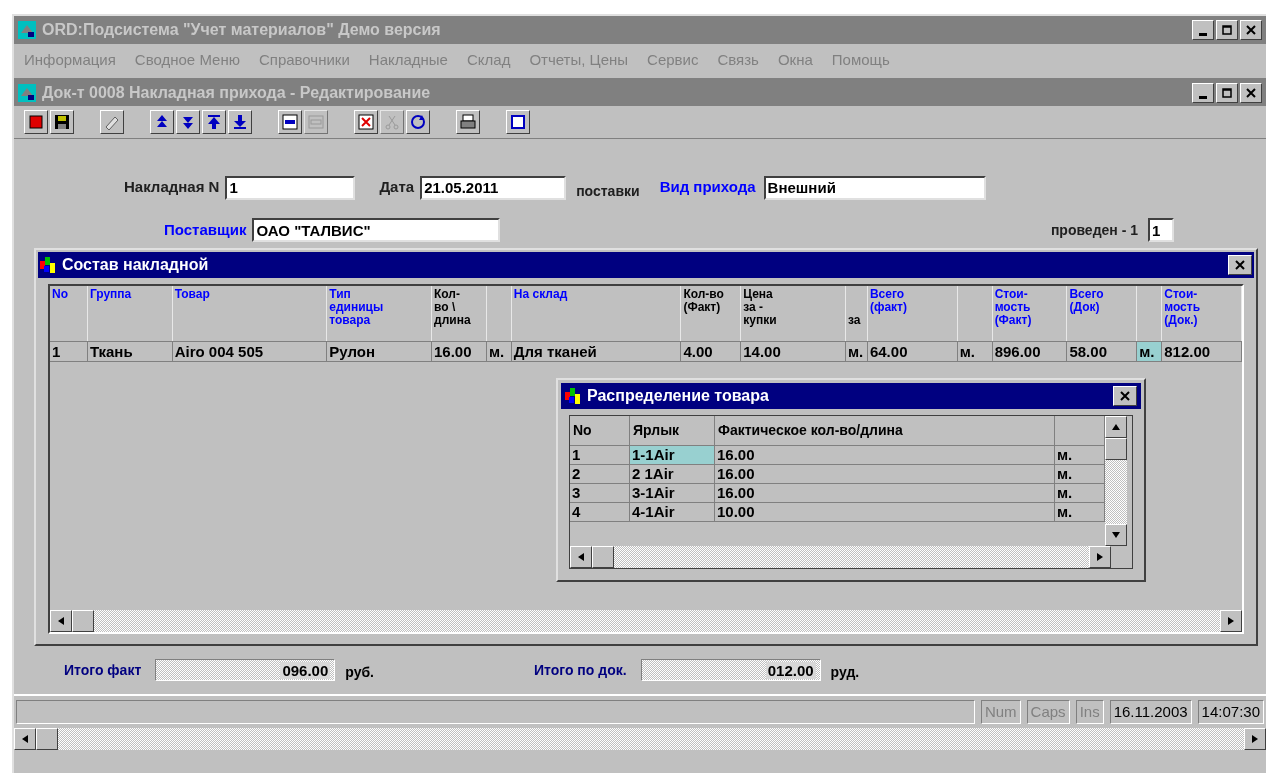  Describe the element at coordinates (810, 430) in the screenshot. I see `column-header: Фактическое кол-во/длина` at that location.